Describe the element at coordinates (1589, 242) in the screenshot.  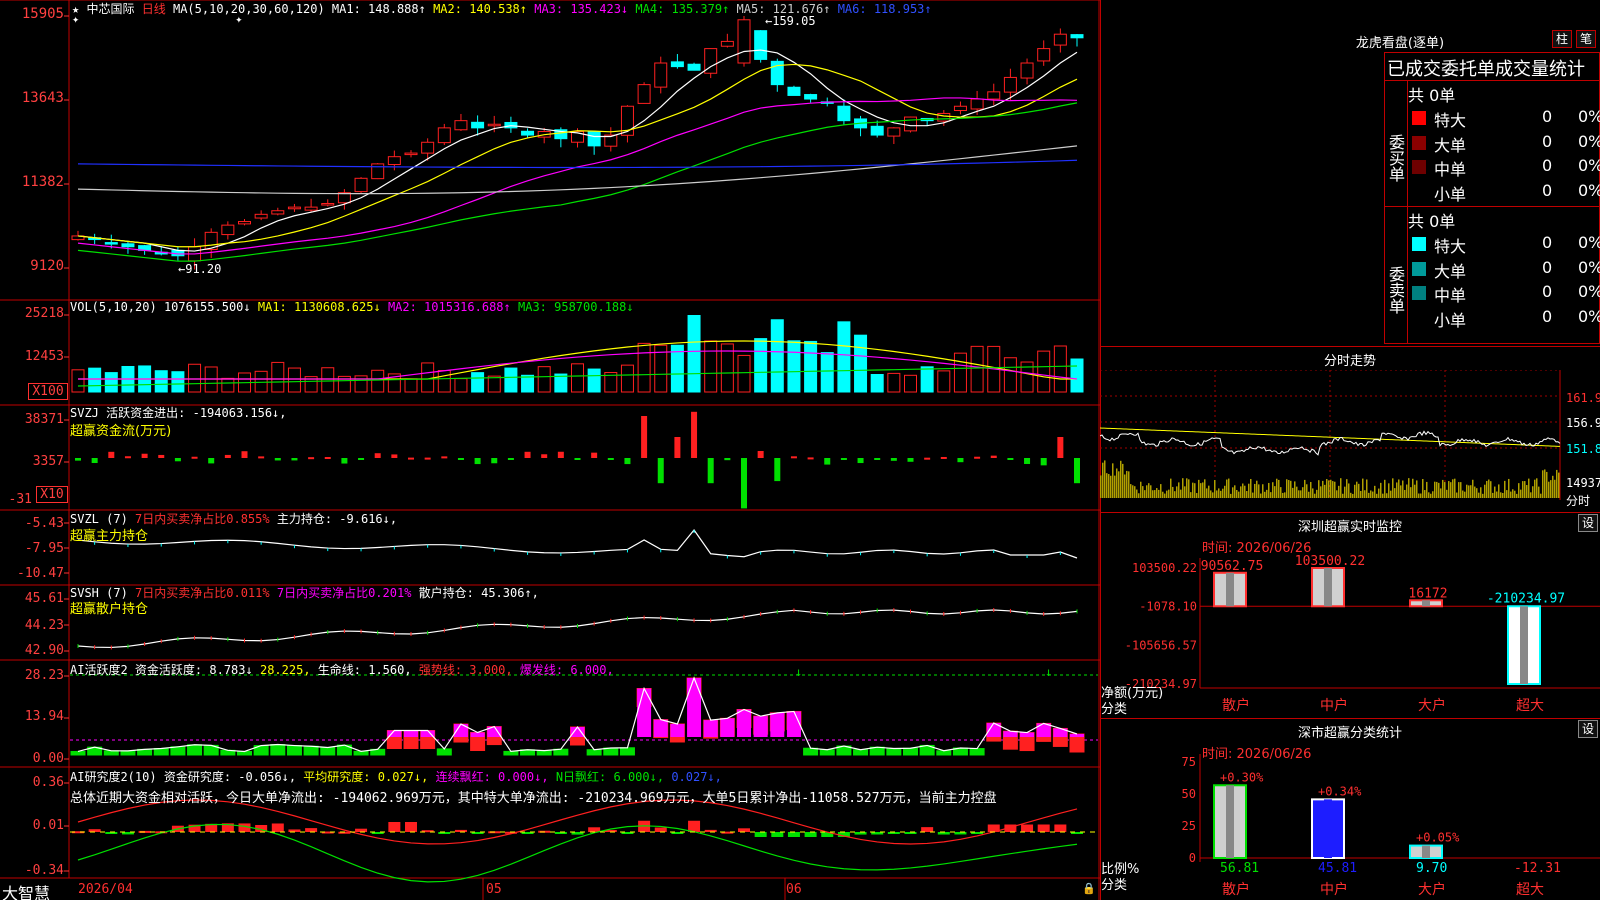
I see `sell-pct: 0%` at that location.